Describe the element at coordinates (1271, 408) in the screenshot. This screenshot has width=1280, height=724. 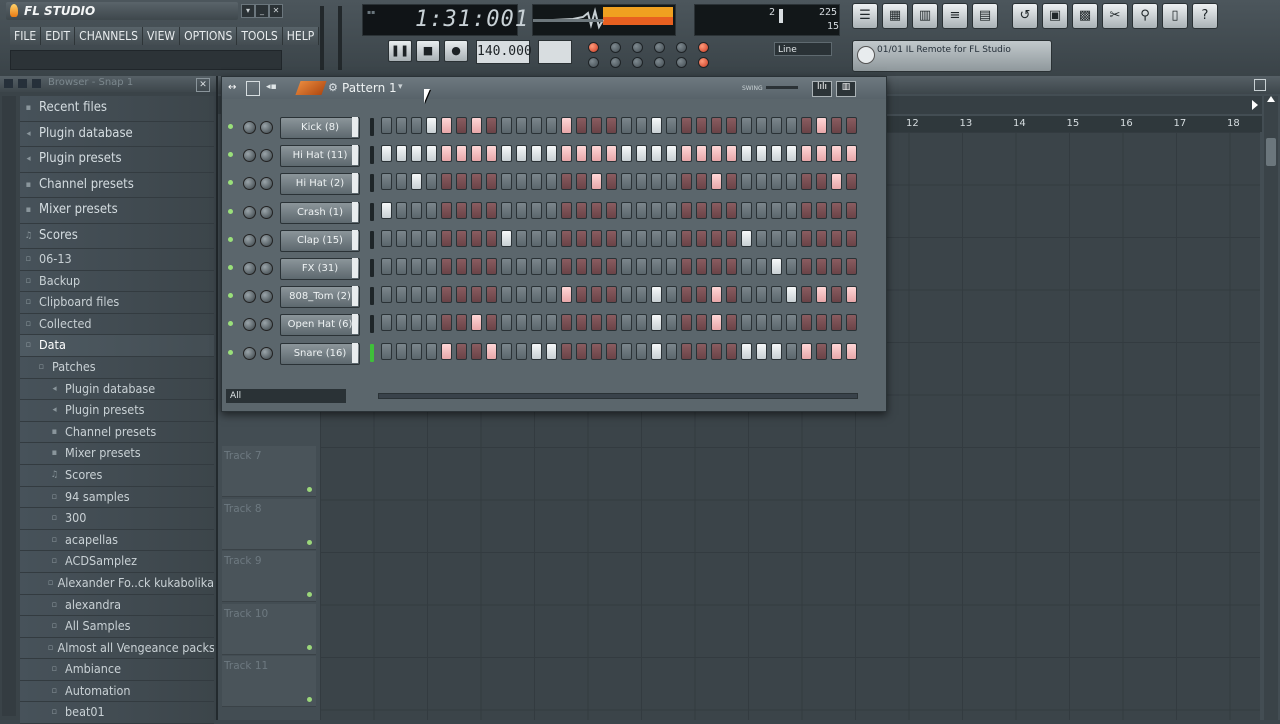
I see `playlist-vscroll` at that location.